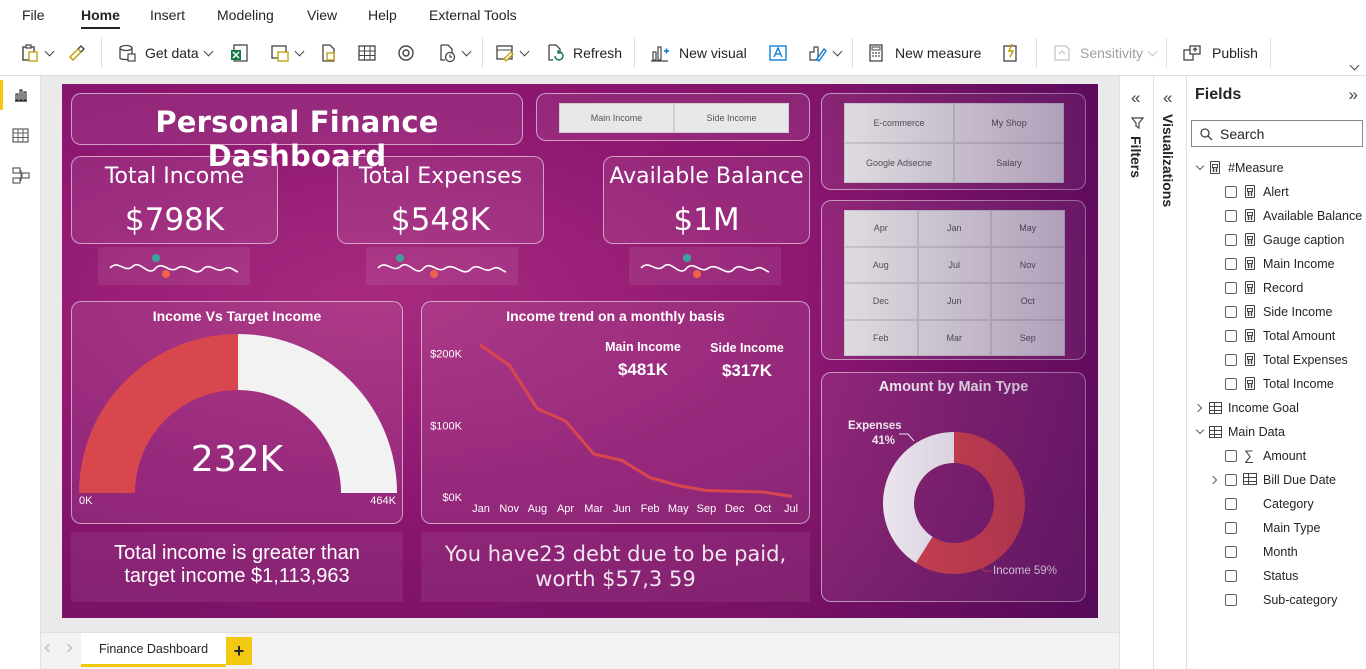 The width and height of the screenshot is (1366, 669). What do you see at coordinates (20, 135) in the screenshot?
I see `data-view-button` at bounding box center [20, 135].